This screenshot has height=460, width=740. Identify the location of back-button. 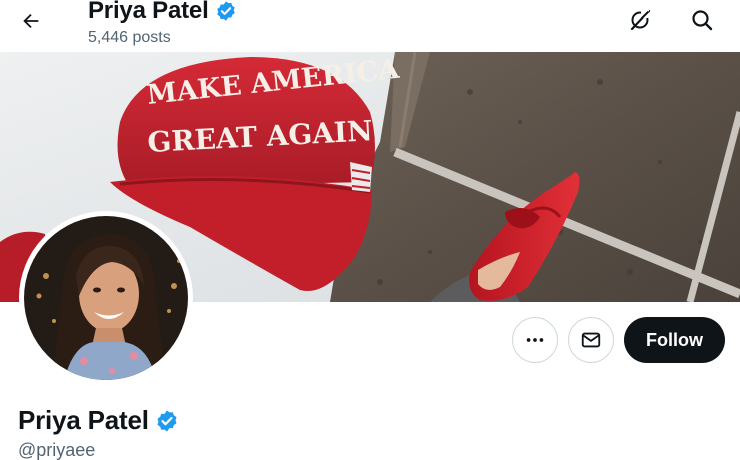
(31, 21).